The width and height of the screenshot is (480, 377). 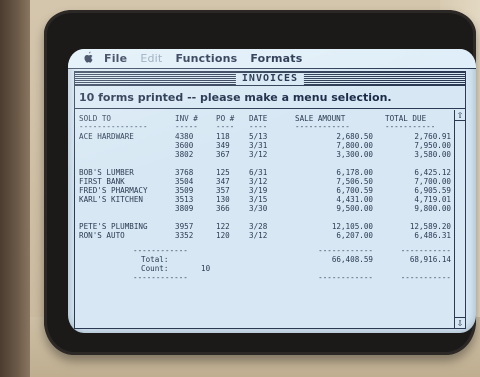 What do you see at coordinates (354, 208) in the screenshot?
I see `cell-sale-amount: 9,500.00` at bounding box center [354, 208].